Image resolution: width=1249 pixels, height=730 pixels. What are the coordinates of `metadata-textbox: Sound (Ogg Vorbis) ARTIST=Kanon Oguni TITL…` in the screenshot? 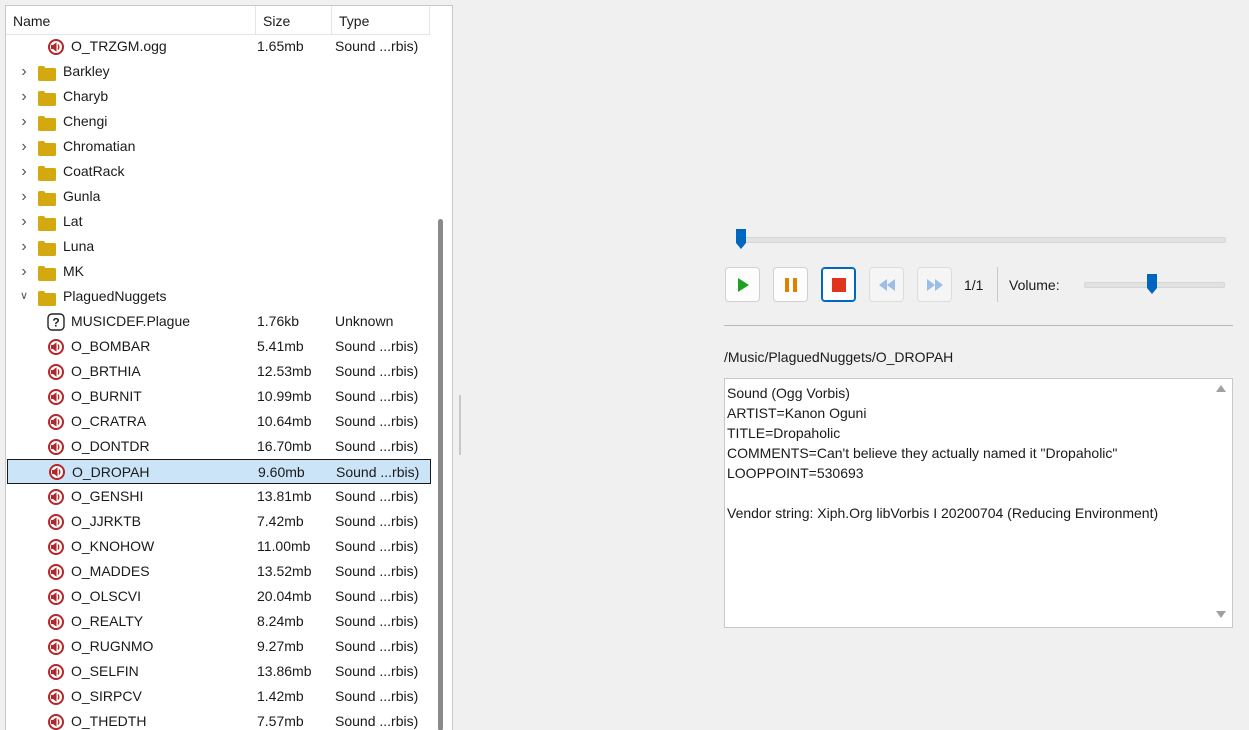 It's located at (978, 503).